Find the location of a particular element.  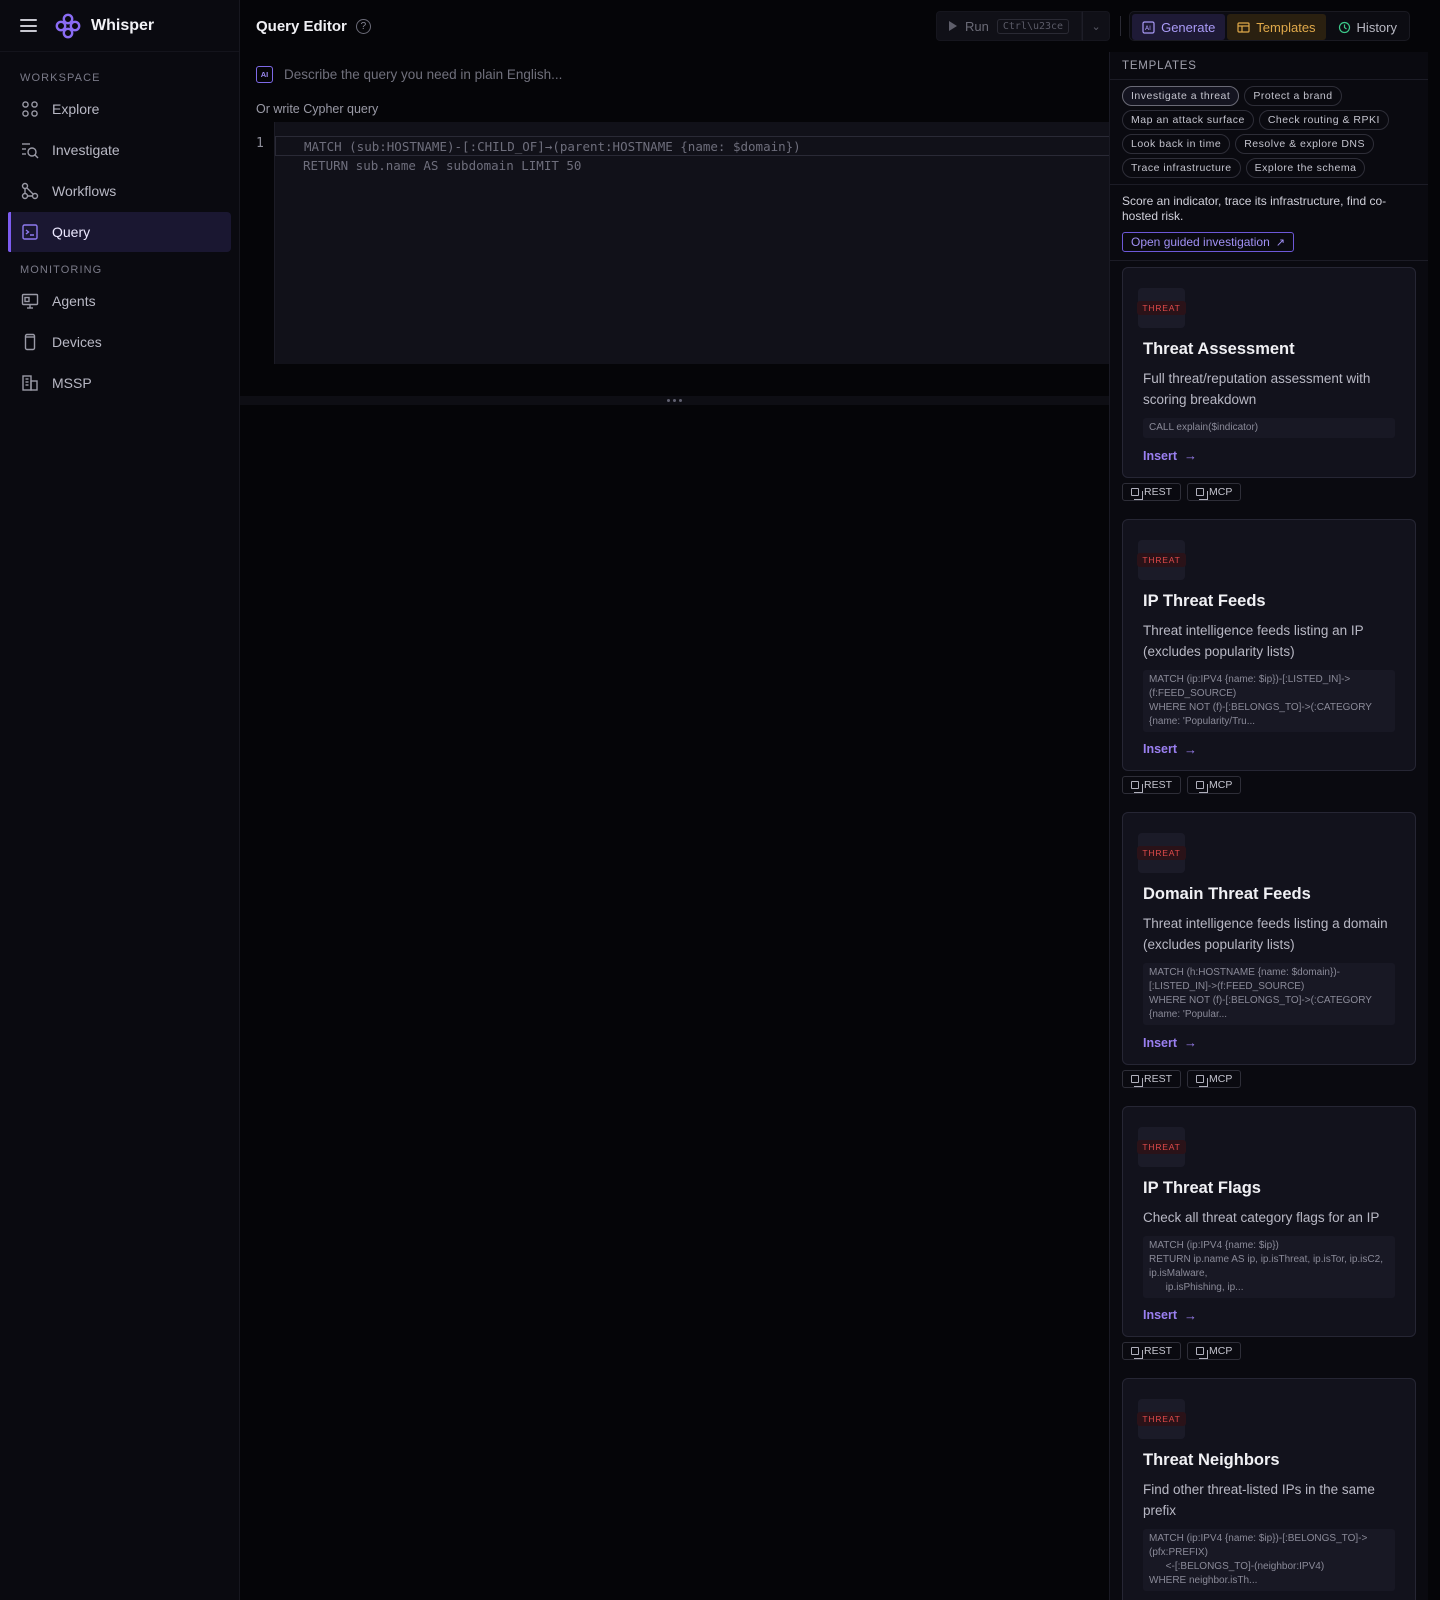

run-button: Run Ctrl\u23ce is located at coordinates (1009, 26).